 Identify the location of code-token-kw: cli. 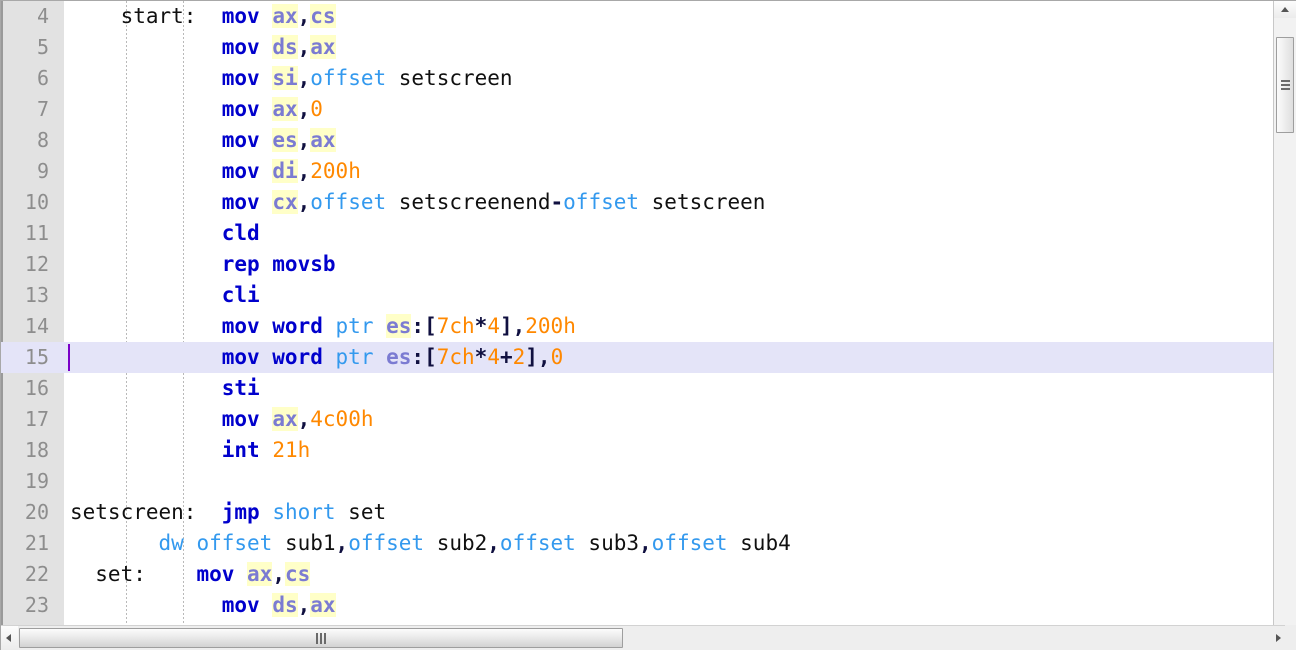
(240, 295).